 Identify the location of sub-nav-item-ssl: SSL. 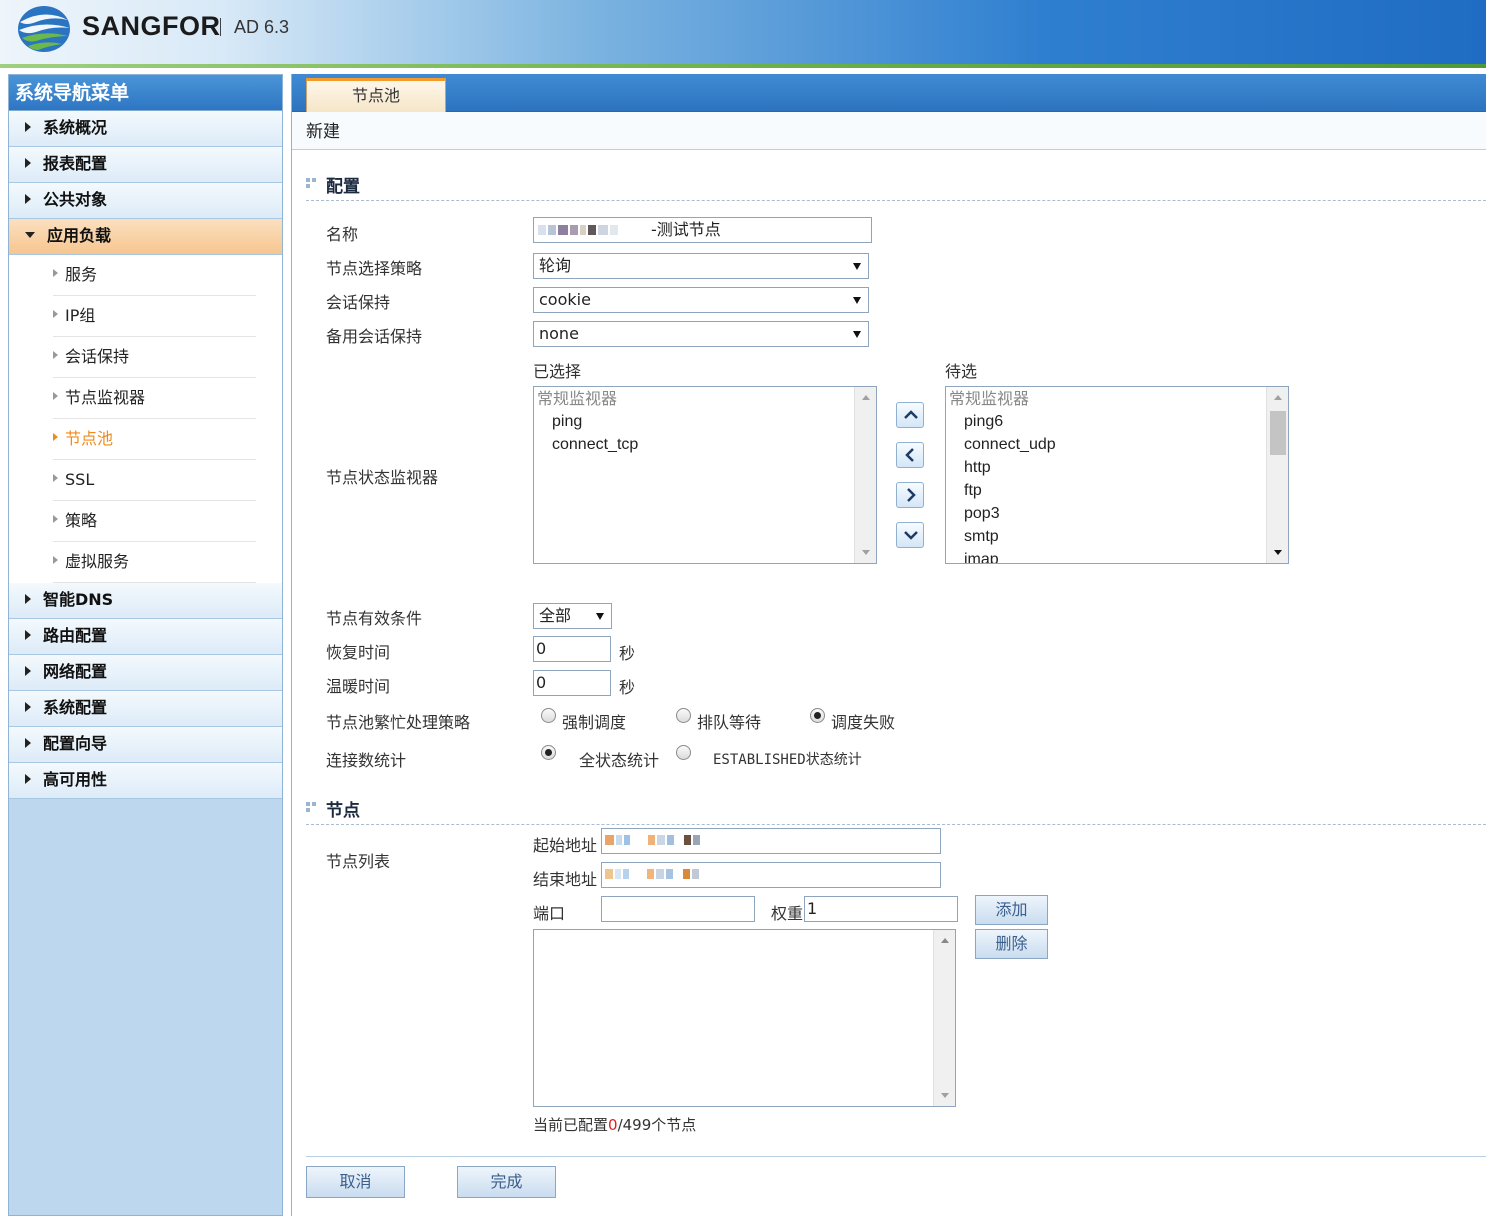
(145, 480).